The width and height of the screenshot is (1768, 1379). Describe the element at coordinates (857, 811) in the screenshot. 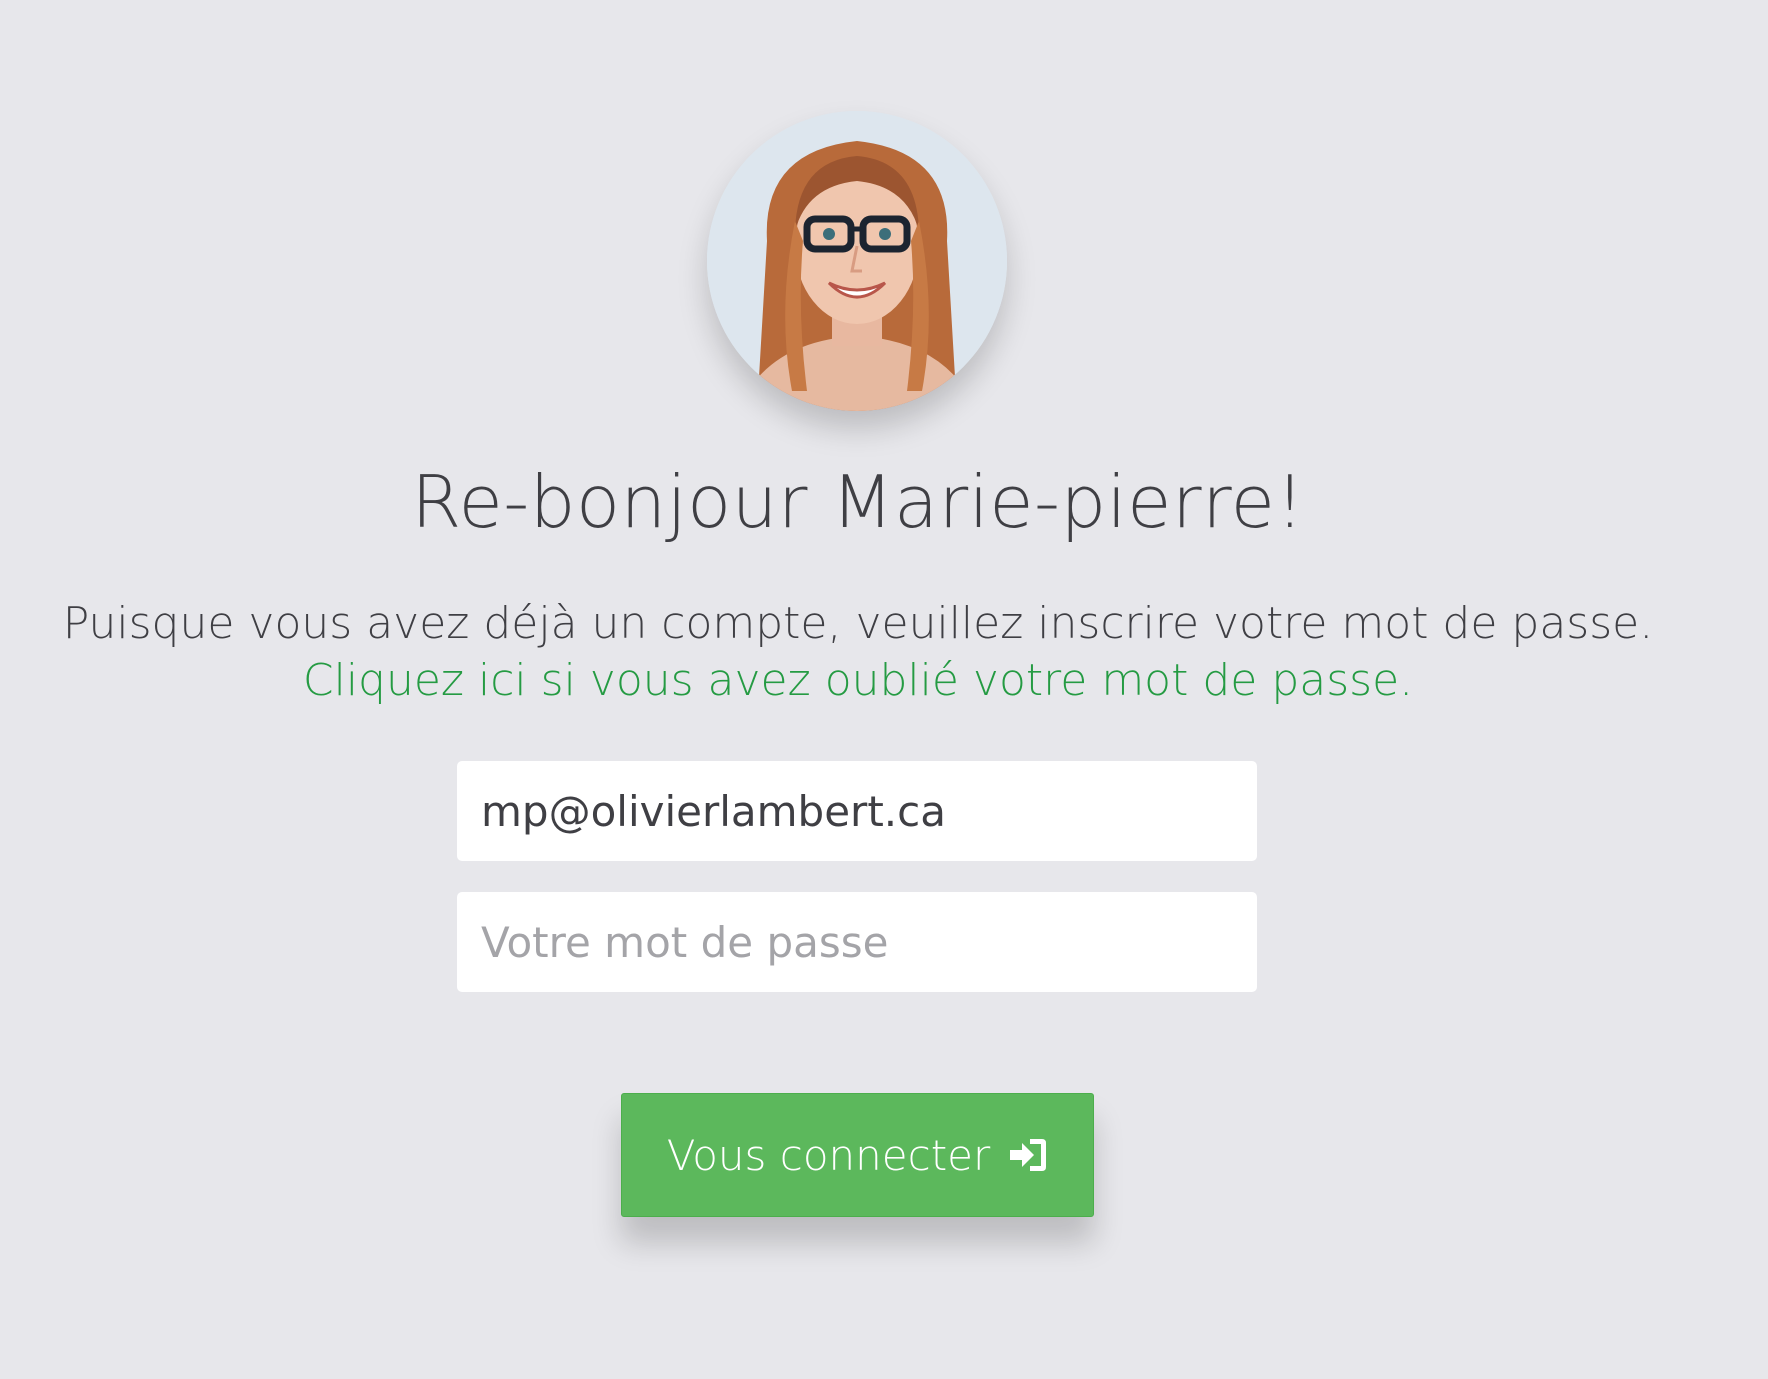

I see `email-field` at that location.